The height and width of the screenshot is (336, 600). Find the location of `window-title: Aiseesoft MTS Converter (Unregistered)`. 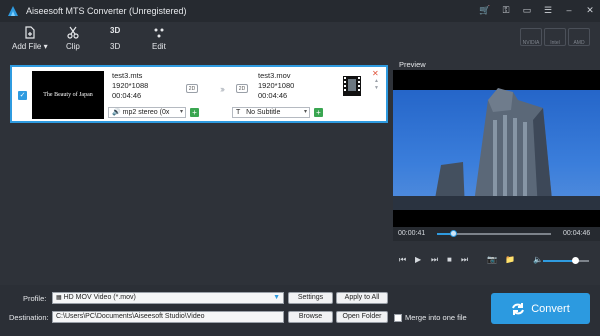

window-title: Aiseesoft MTS Converter (Unregistered) is located at coordinates (106, 11).